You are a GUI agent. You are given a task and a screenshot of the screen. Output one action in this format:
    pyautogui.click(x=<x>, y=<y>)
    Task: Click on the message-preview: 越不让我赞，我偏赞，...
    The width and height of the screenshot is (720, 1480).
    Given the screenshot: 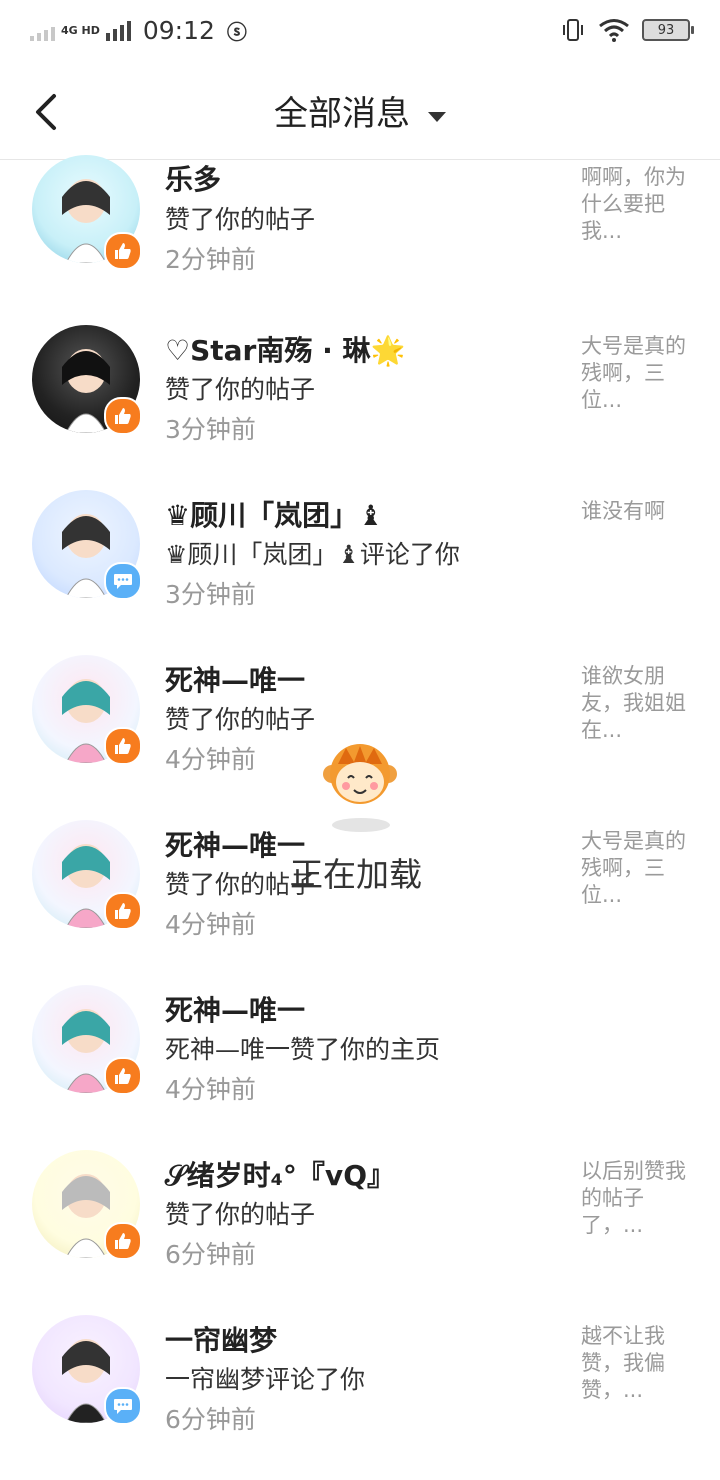 What is the action you would take?
    pyautogui.click(x=623, y=1363)
    